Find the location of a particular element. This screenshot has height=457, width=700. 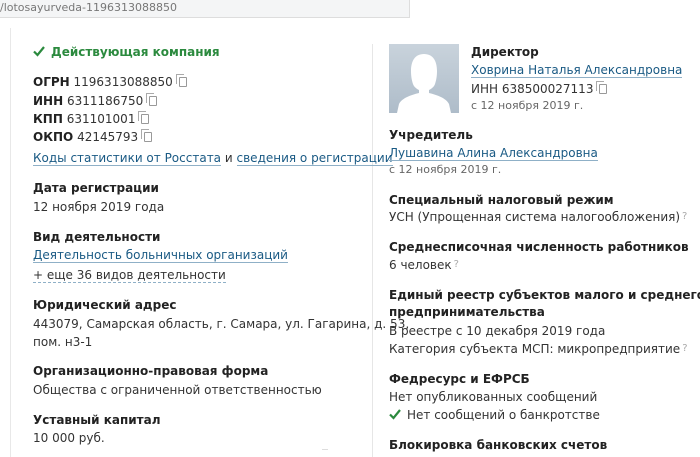

inn-label: ИНН is located at coordinates (48, 101).